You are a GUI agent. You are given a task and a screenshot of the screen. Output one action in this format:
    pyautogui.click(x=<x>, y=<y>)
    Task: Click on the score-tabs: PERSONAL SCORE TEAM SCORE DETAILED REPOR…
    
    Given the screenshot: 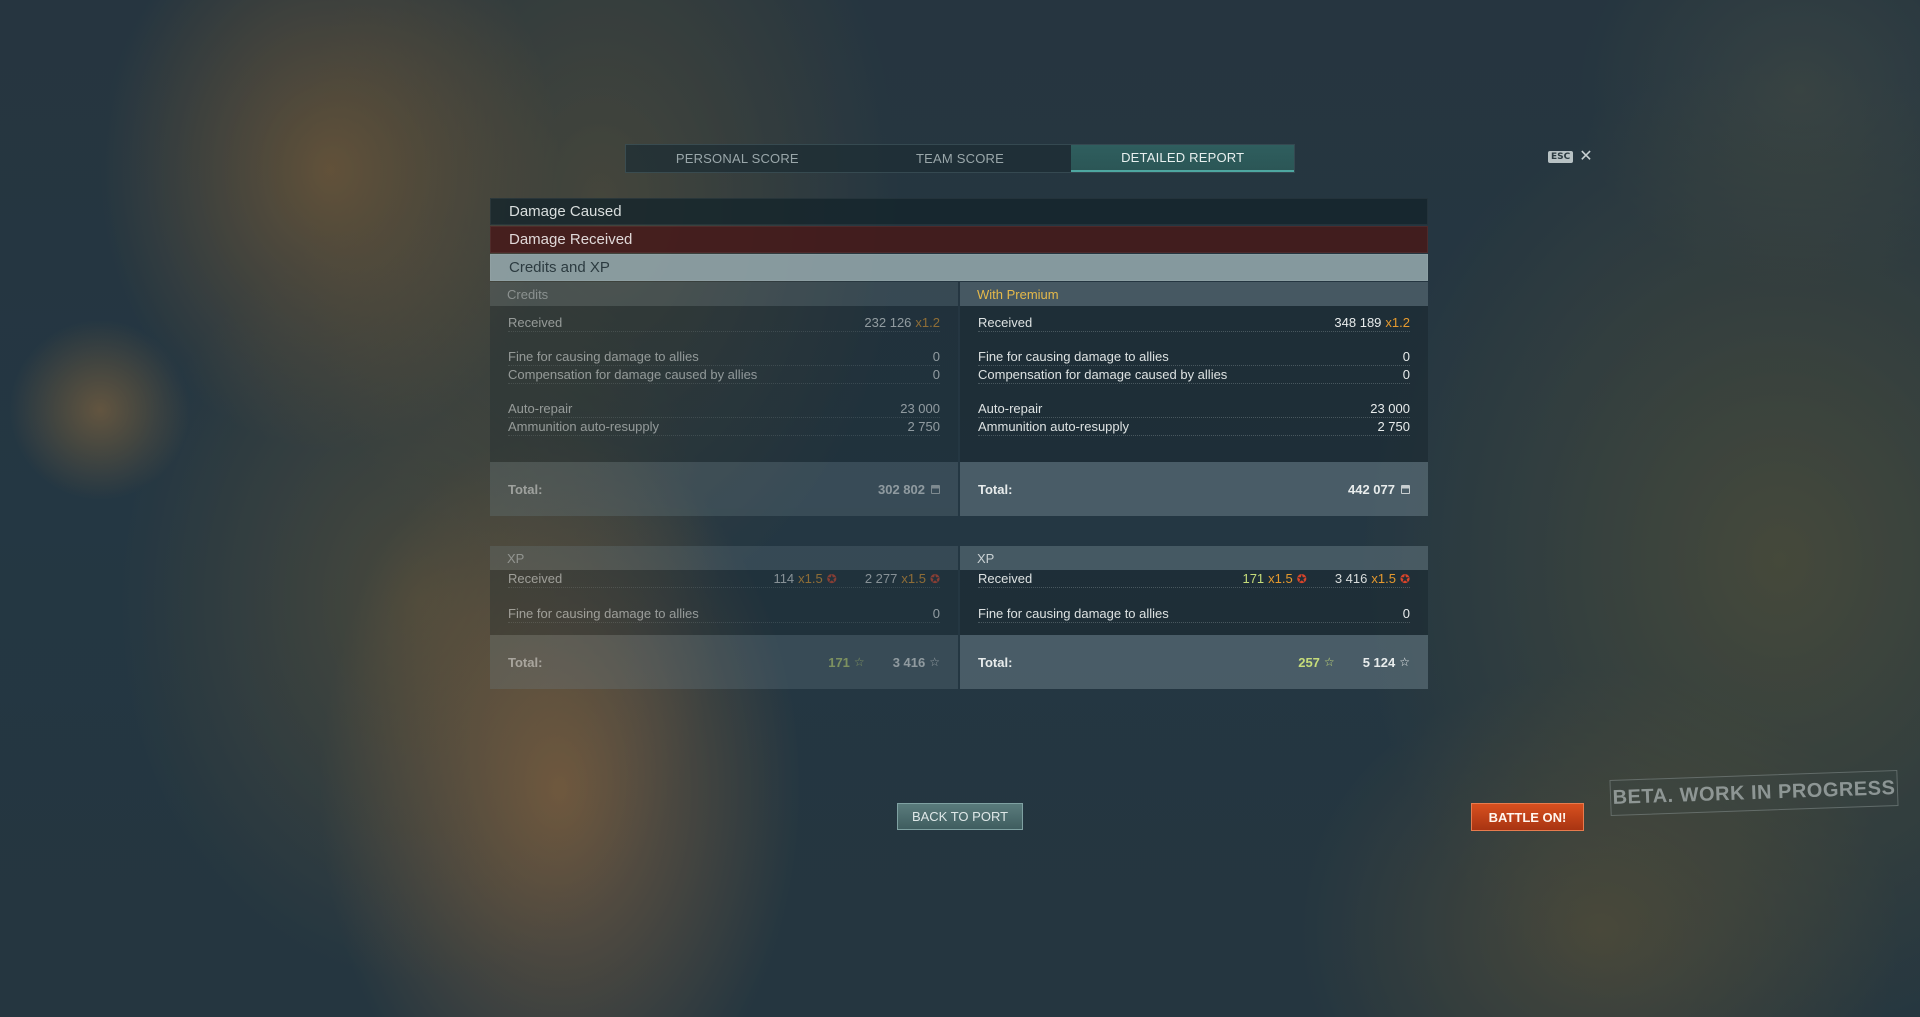 What is the action you would take?
    pyautogui.click(x=960, y=158)
    